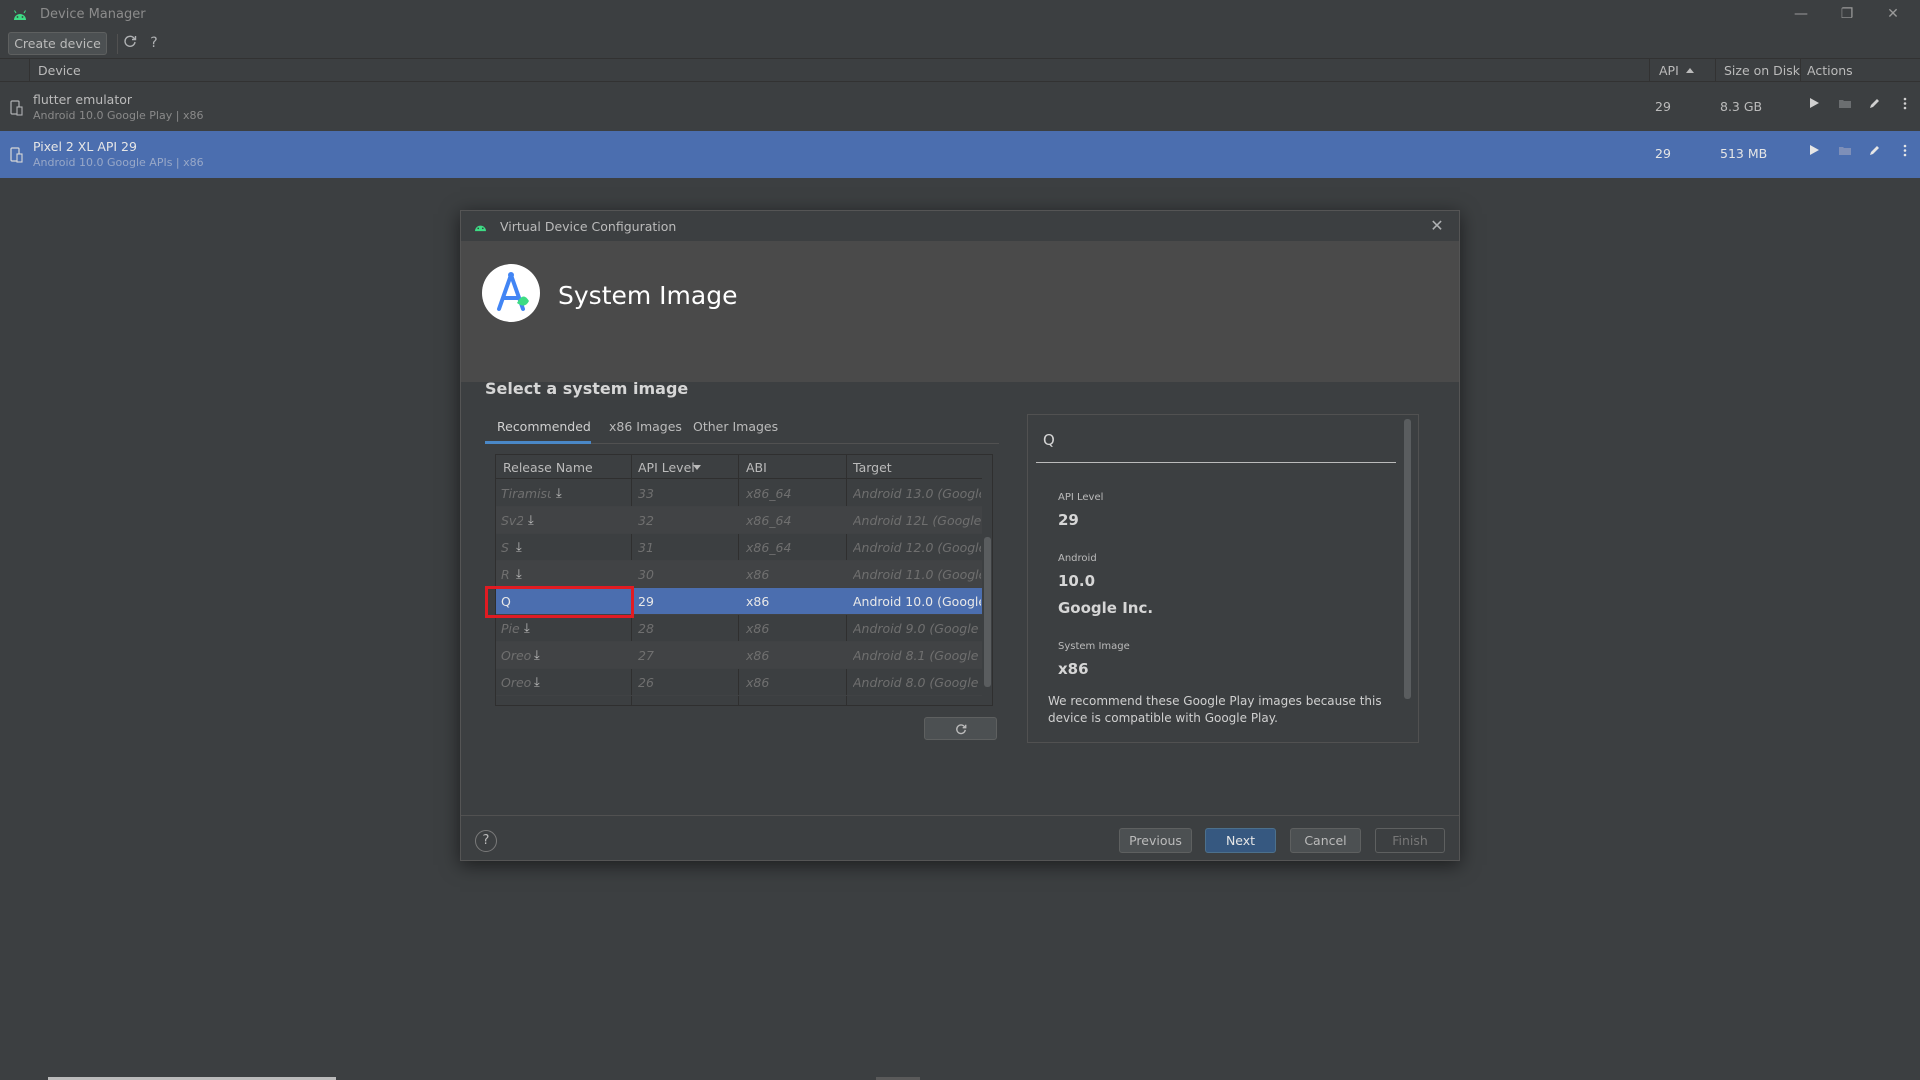 Image resolution: width=1920 pixels, height=1080 pixels. Describe the element at coordinates (538, 431) in the screenshot. I see `tab-recommended: Recommended` at that location.